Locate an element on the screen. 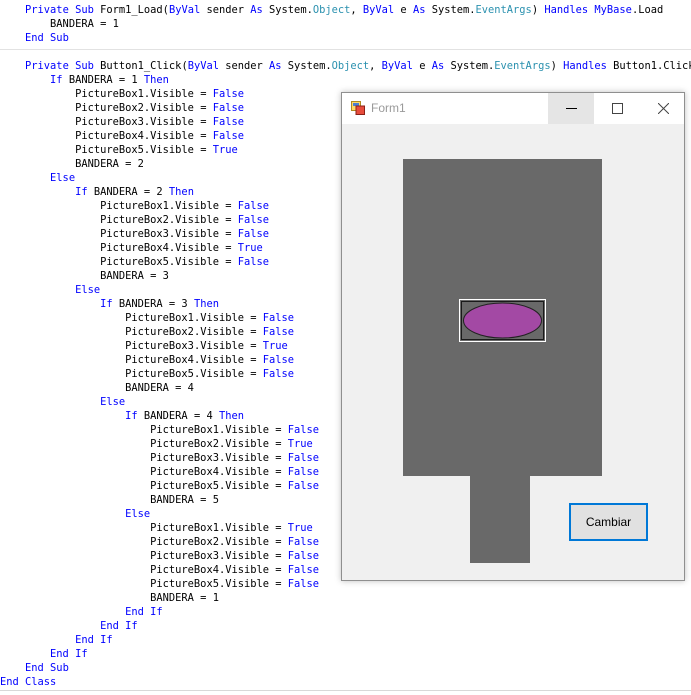 Image resolution: width=691 pixels, height=695 pixels. keyword-token: Private Sub is located at coordinates (59, 10).